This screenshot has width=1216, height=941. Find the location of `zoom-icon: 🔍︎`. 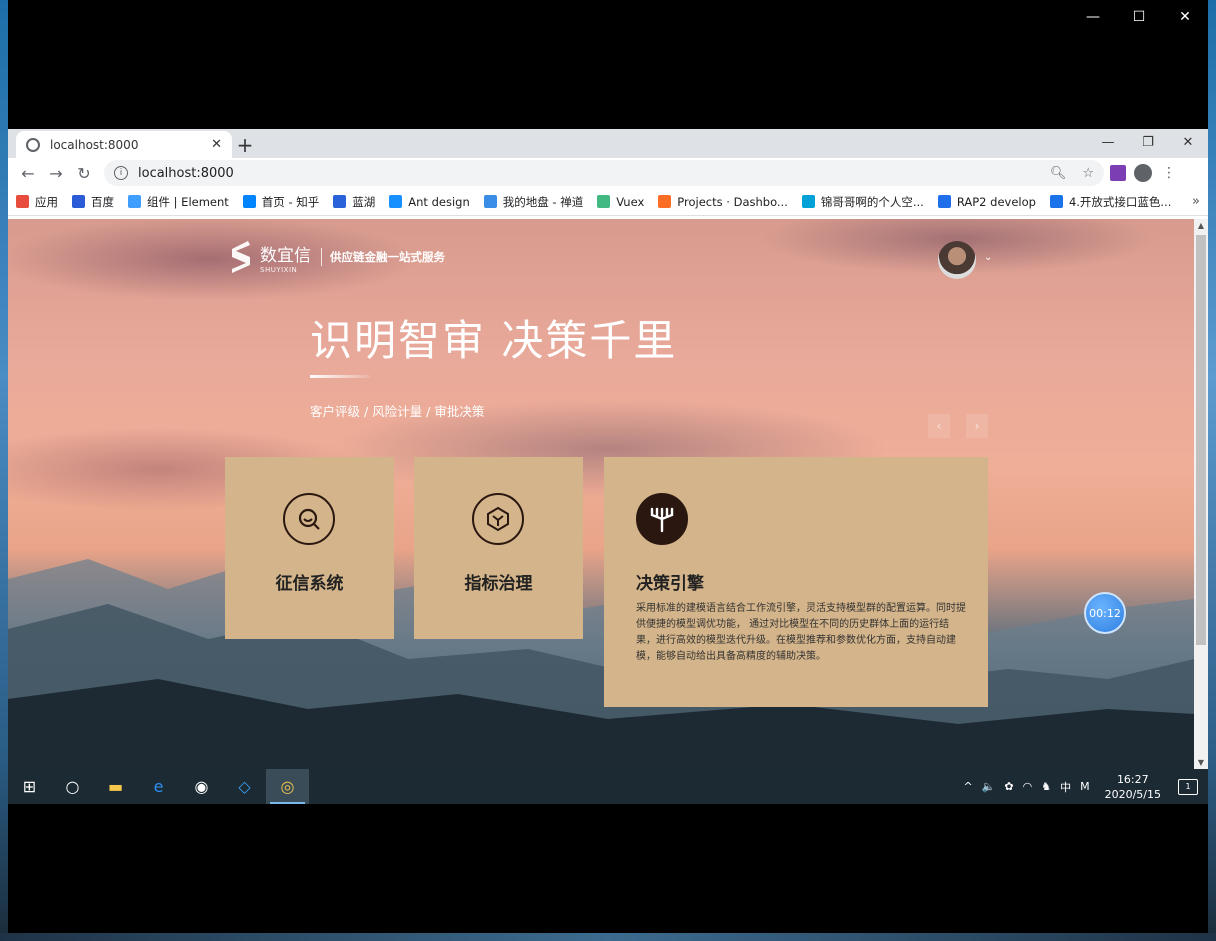

zoom-icon: 🔍︎ is located at coordinates (1058, 173).